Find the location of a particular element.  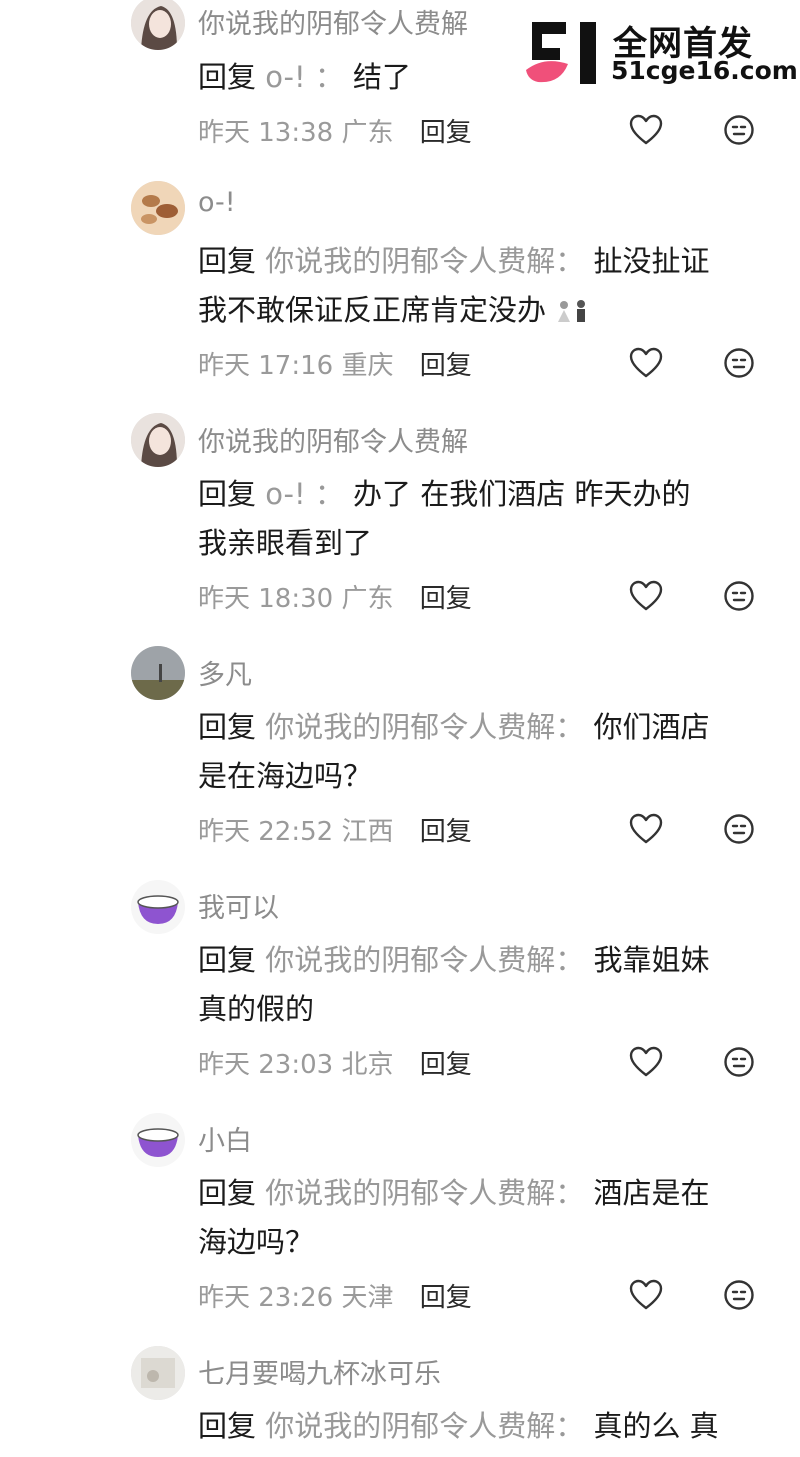

comment-time-location: 昨天 13:38 广东 is located at coordinates (296, 133).